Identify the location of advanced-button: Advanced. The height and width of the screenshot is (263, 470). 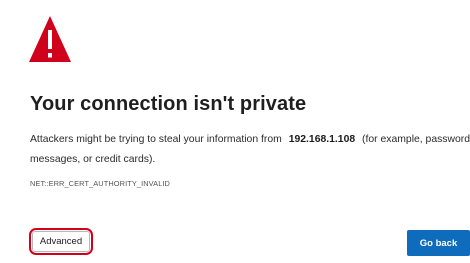
(61, 241).